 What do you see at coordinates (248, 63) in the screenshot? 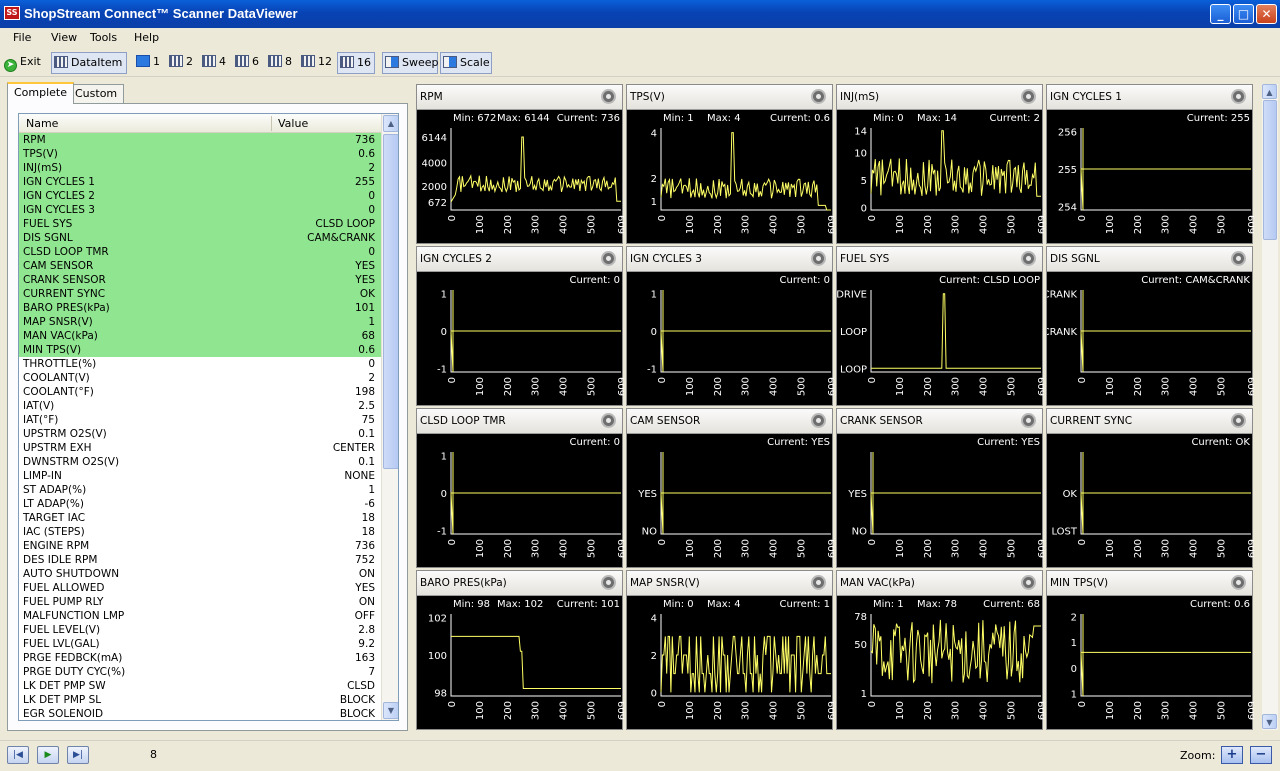
I see `layout-6-button: 6` at bounding box center [248, 63].